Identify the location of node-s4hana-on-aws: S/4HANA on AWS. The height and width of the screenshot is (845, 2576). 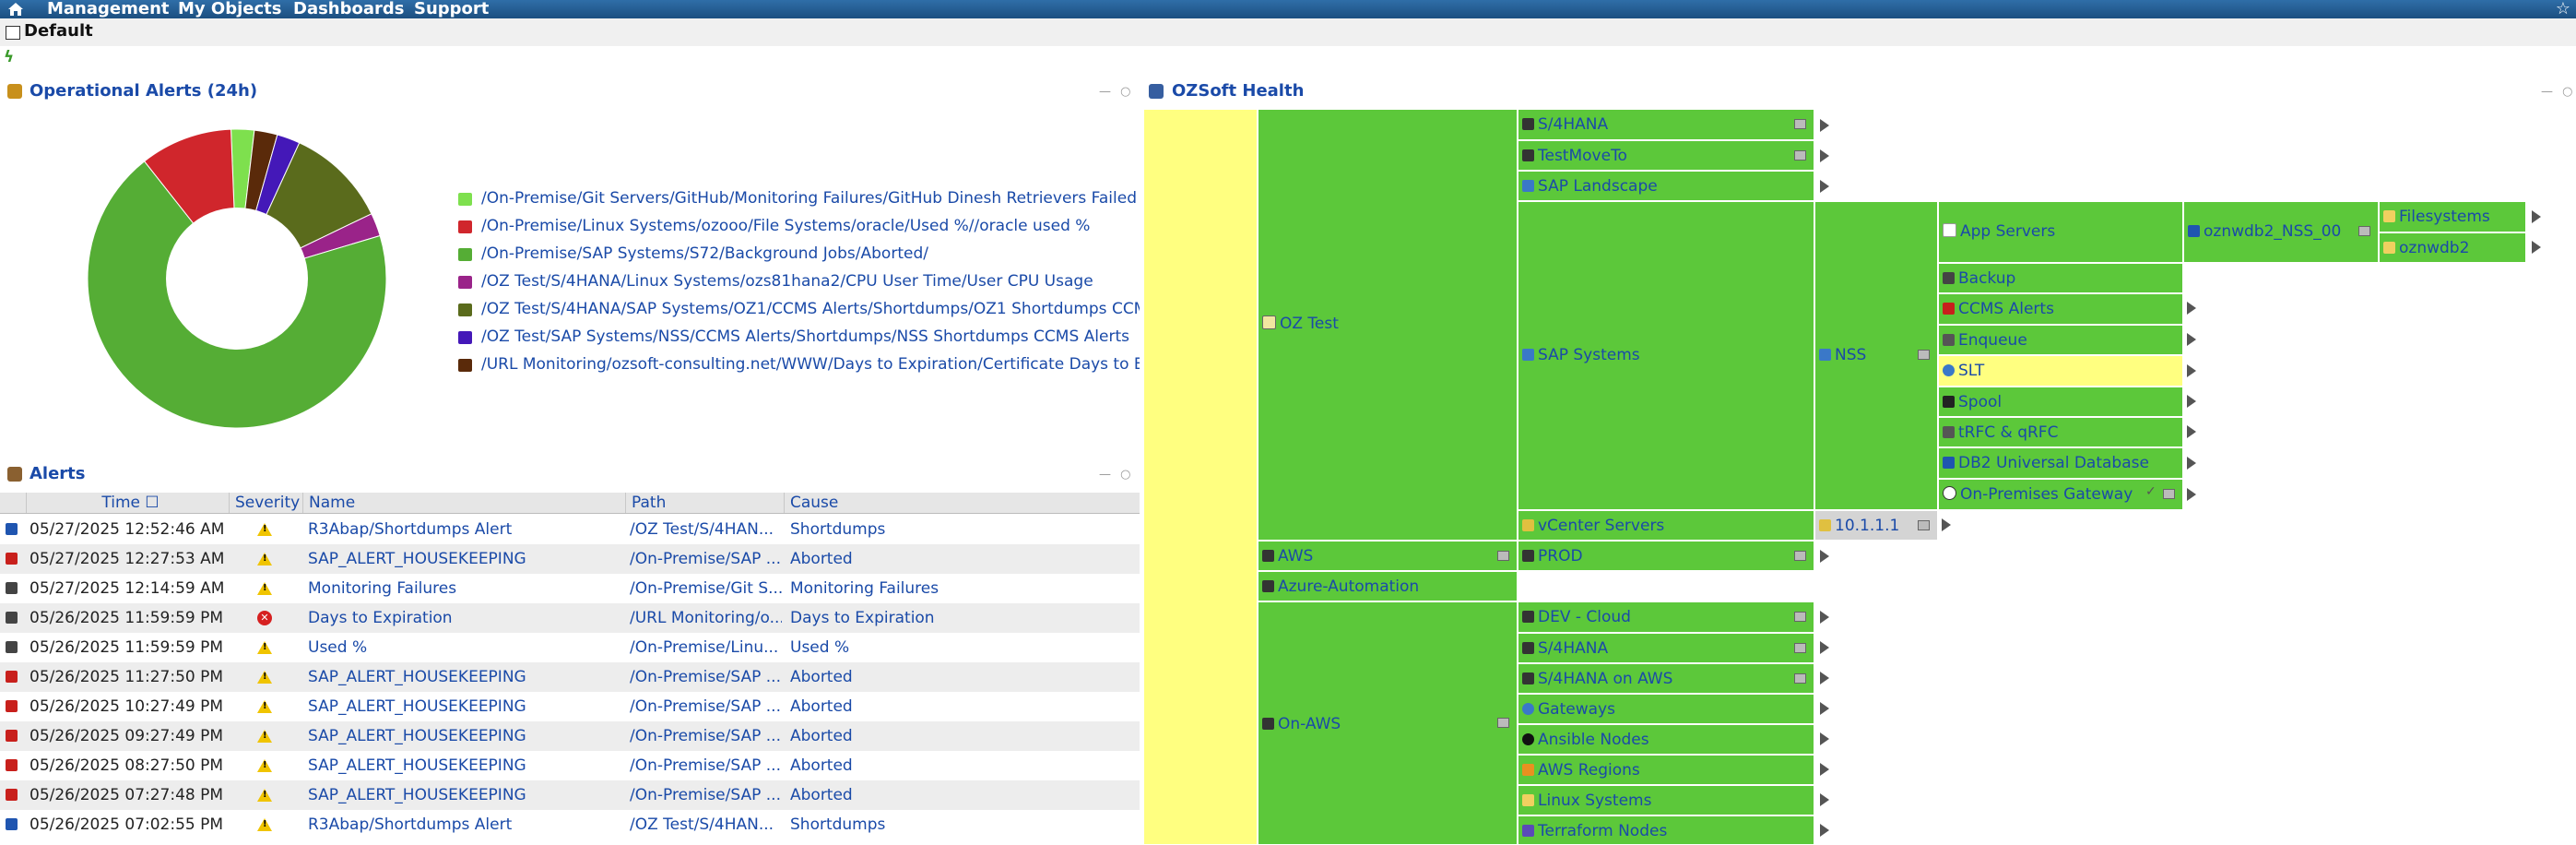
(1666, 678).